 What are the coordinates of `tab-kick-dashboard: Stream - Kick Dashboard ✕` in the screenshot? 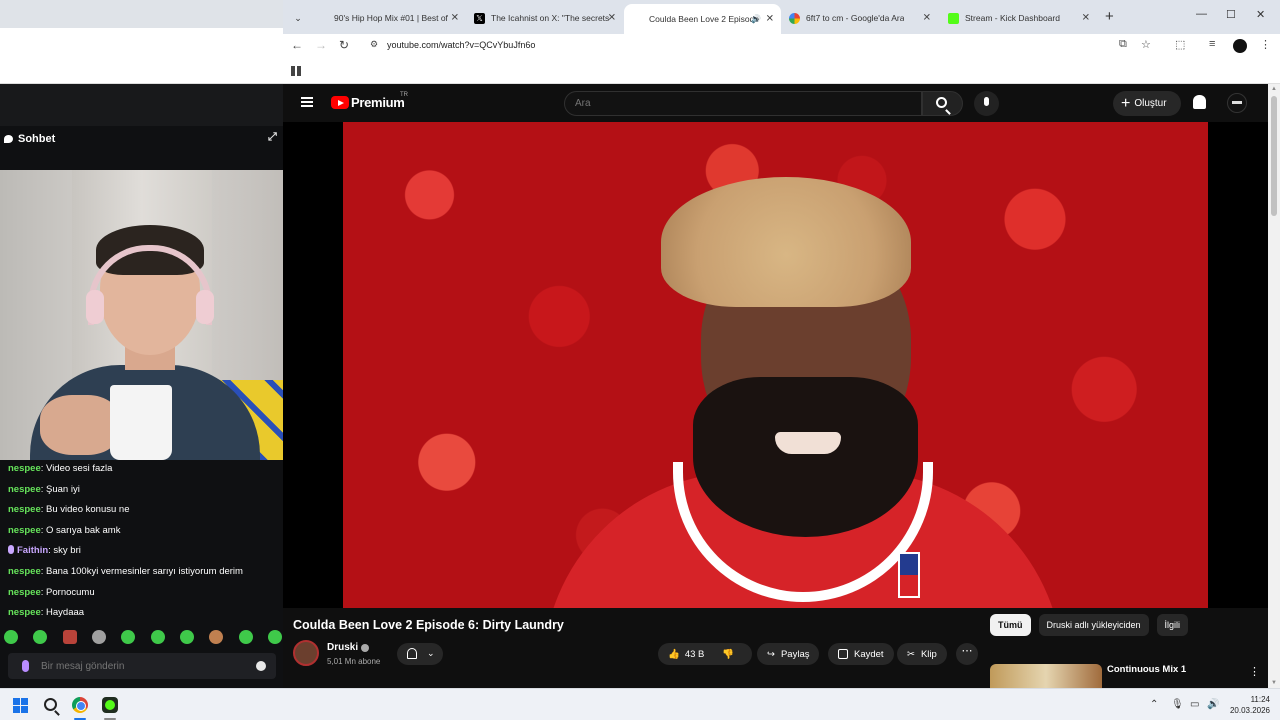 It's located at (1018, 18).